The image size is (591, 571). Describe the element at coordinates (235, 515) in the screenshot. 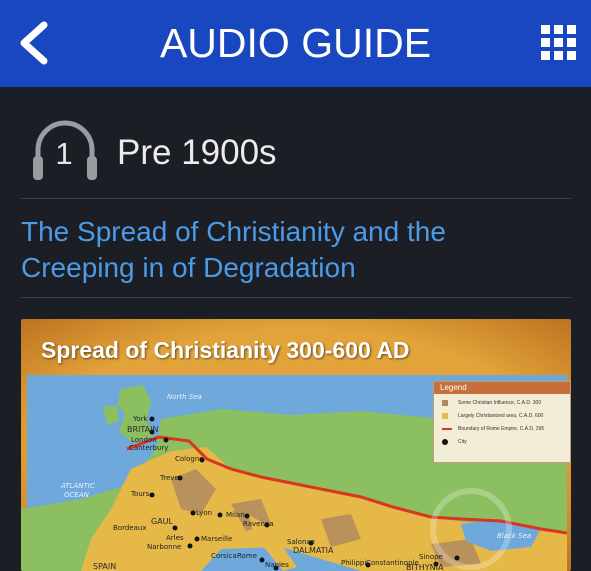

I see `map-label: Milan` at that location.